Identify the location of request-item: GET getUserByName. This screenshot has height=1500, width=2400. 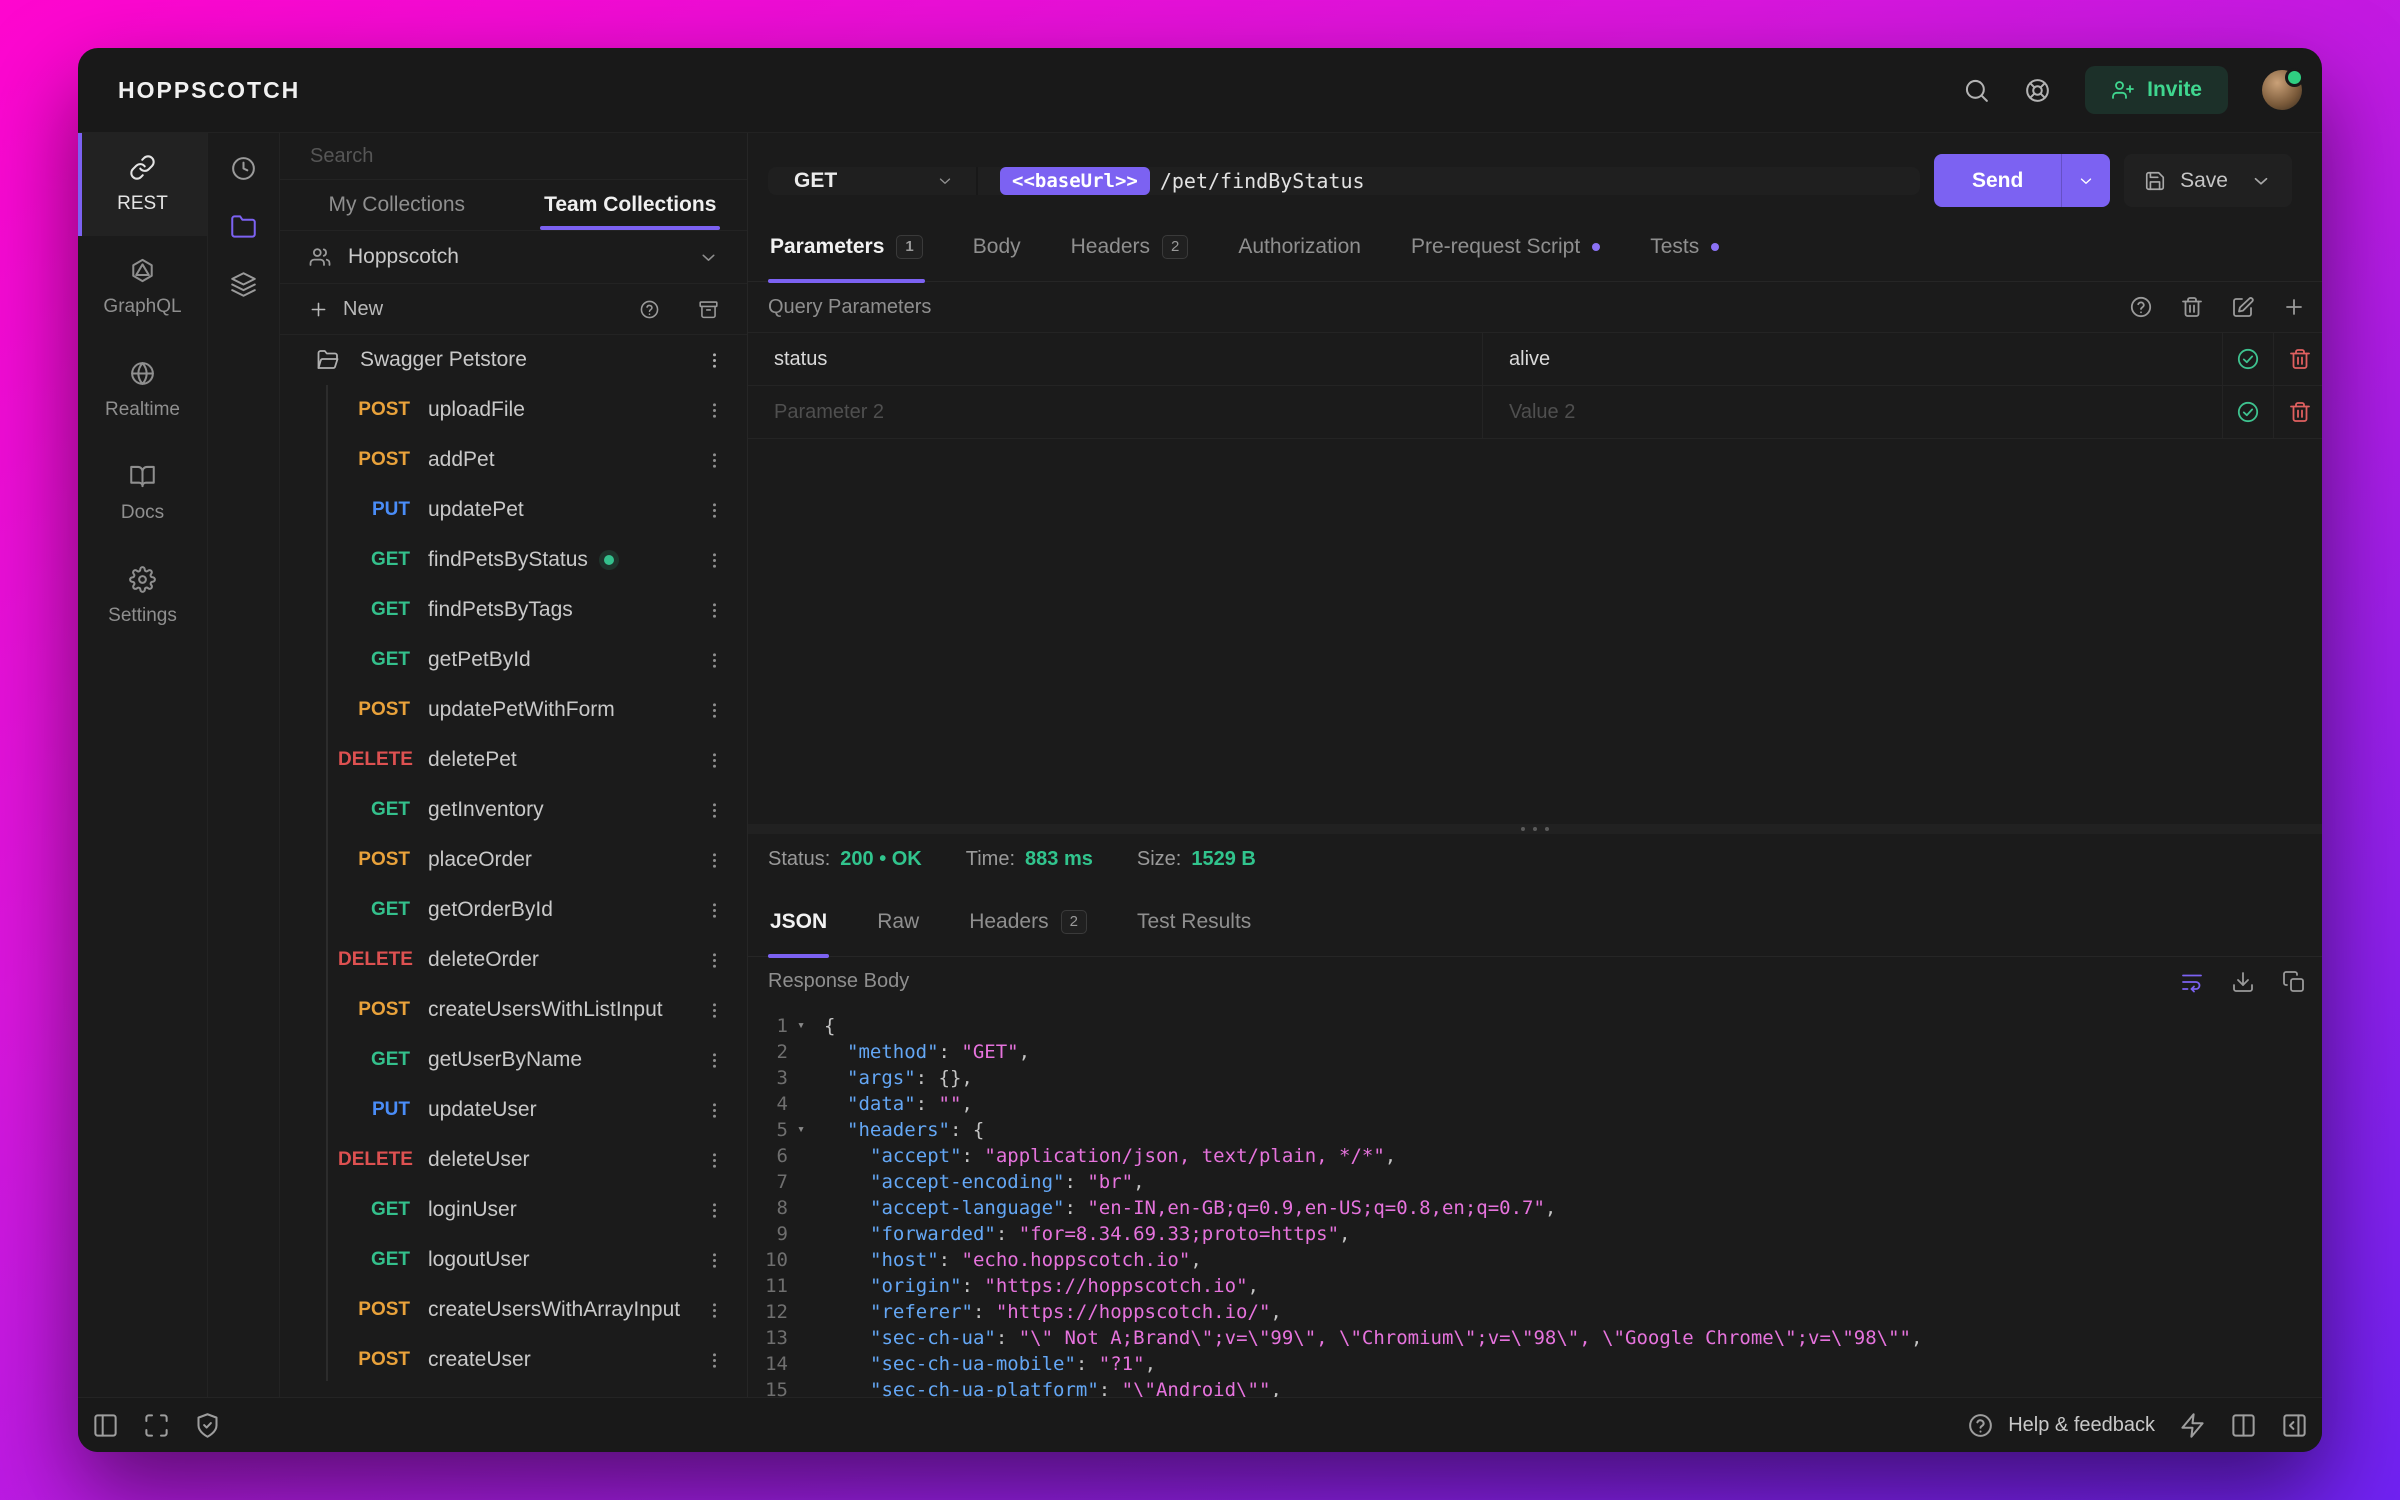
(513, 1060).